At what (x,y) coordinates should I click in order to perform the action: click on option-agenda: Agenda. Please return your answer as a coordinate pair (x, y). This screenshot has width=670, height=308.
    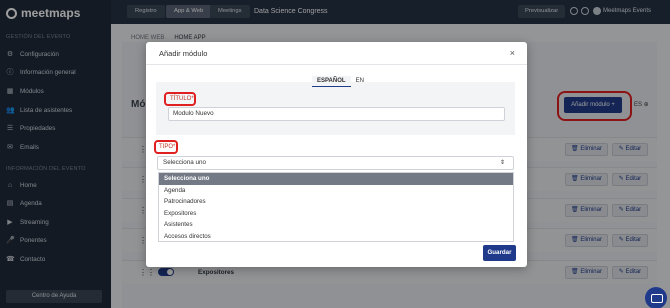
    Looking at the image, I should click on (336, 191).